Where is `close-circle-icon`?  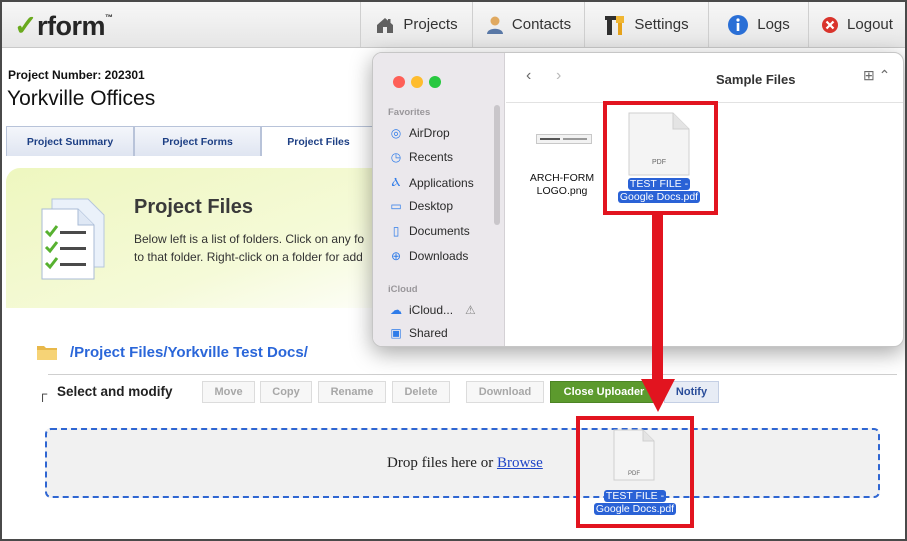
close-circle-icon is located at coordinates (830, 25).